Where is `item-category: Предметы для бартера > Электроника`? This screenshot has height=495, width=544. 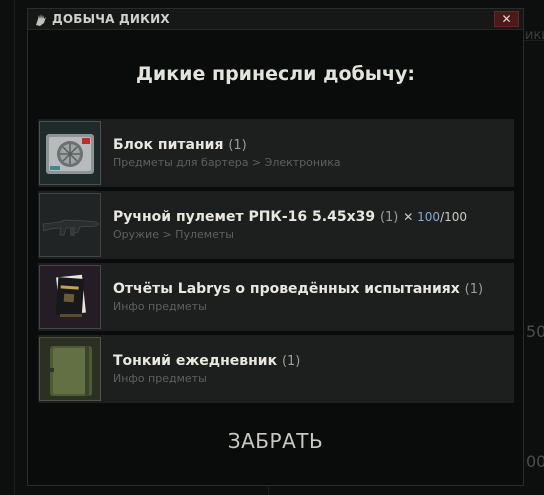
item-category: Предметы для бартера > Электроника is located at coordinates (227, 162).